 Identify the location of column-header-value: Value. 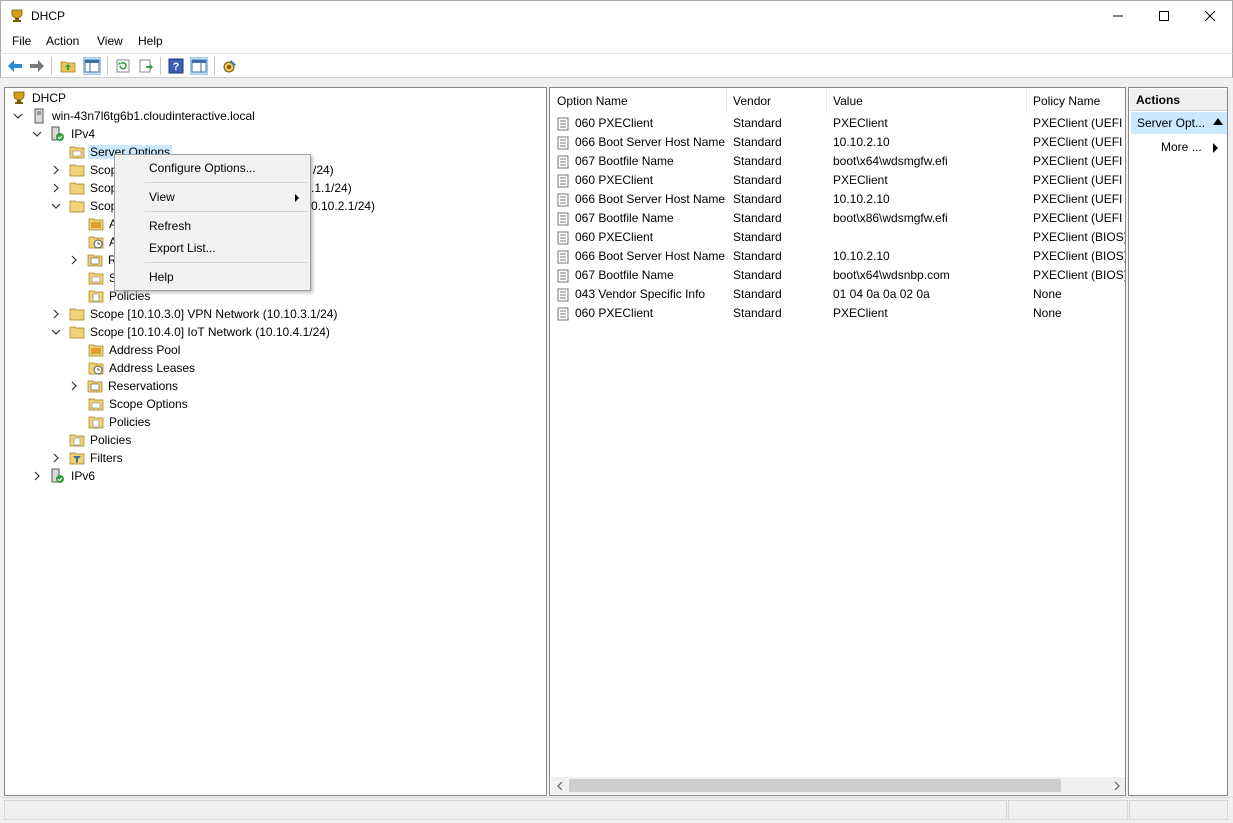
(927, 101).